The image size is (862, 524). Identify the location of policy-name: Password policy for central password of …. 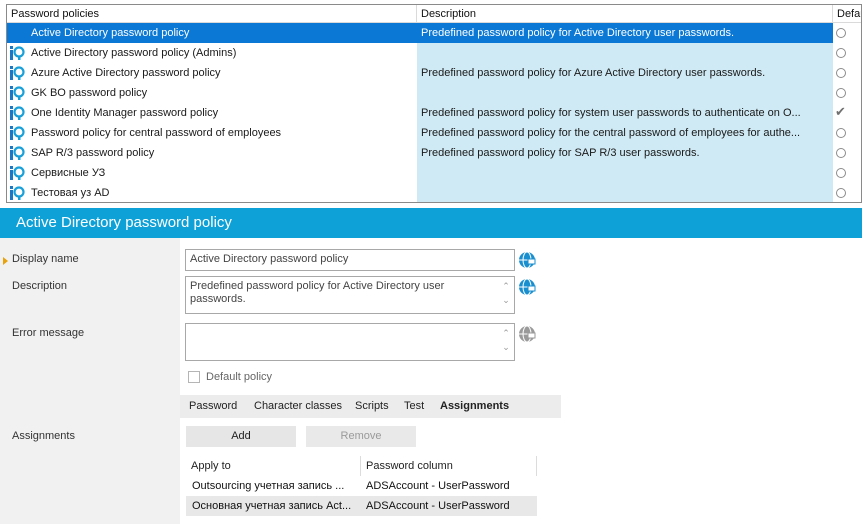
(156, 133).